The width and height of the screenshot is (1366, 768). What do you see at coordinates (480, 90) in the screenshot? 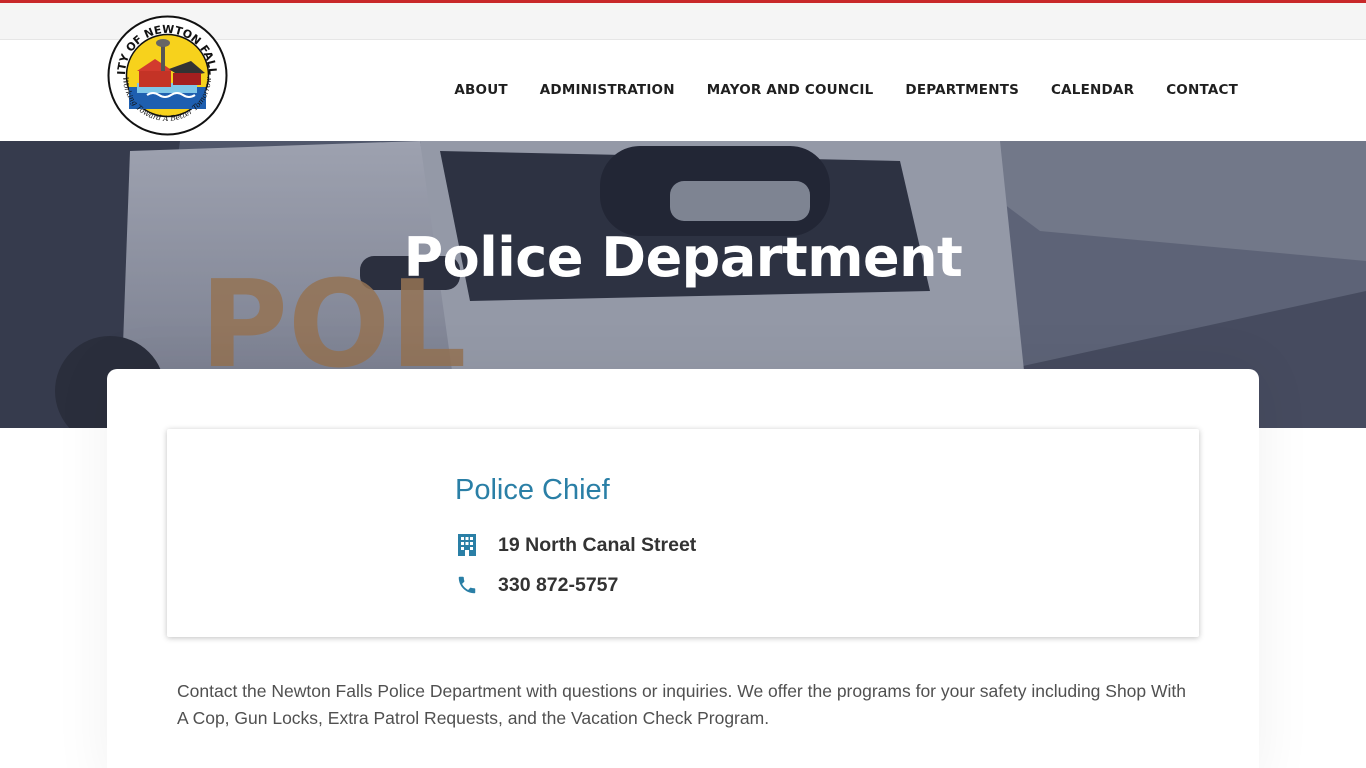
I see `nav-about: ABOUT` at bounding box center [480, 90].